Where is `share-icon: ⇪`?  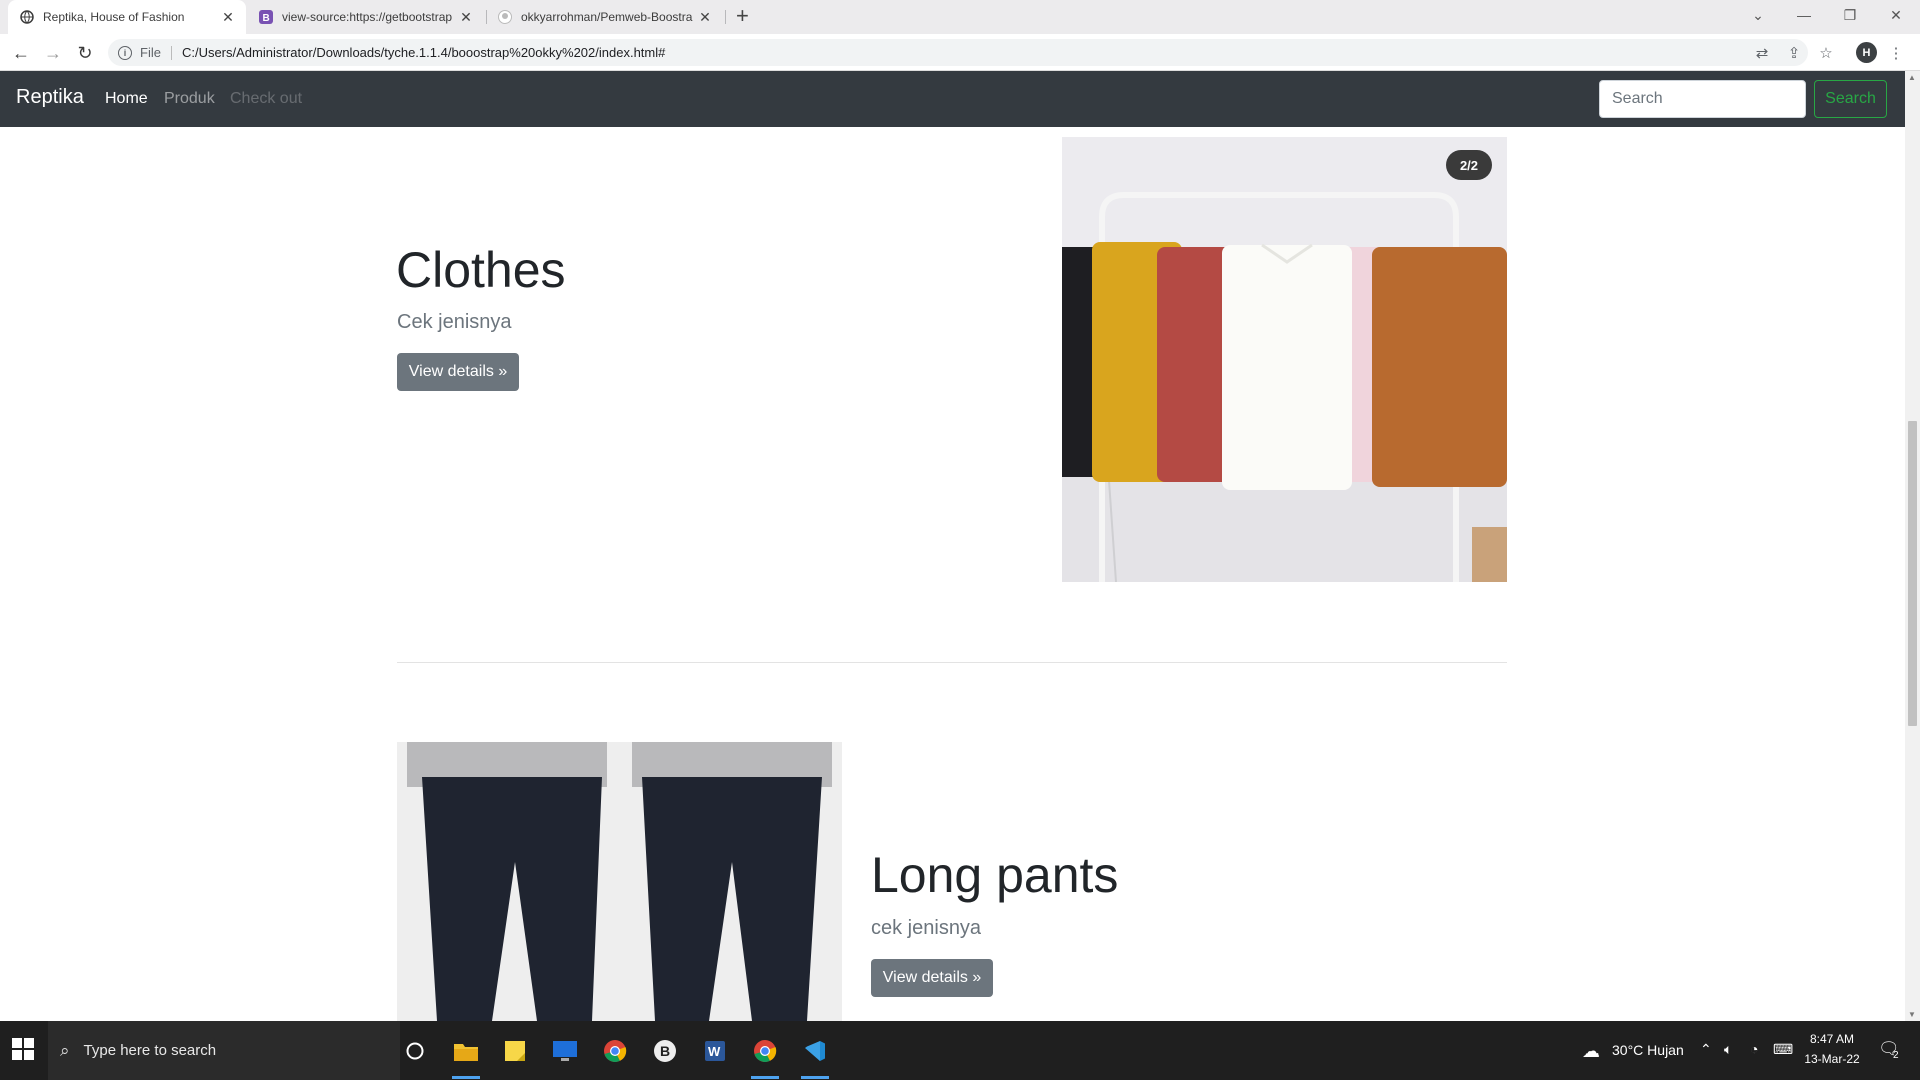
share-icon: ⇪ is located at coordinates (1794, 53).